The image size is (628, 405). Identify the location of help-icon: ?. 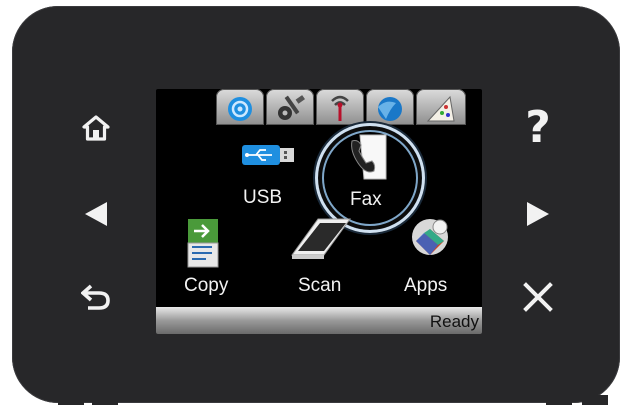
(538, 127).